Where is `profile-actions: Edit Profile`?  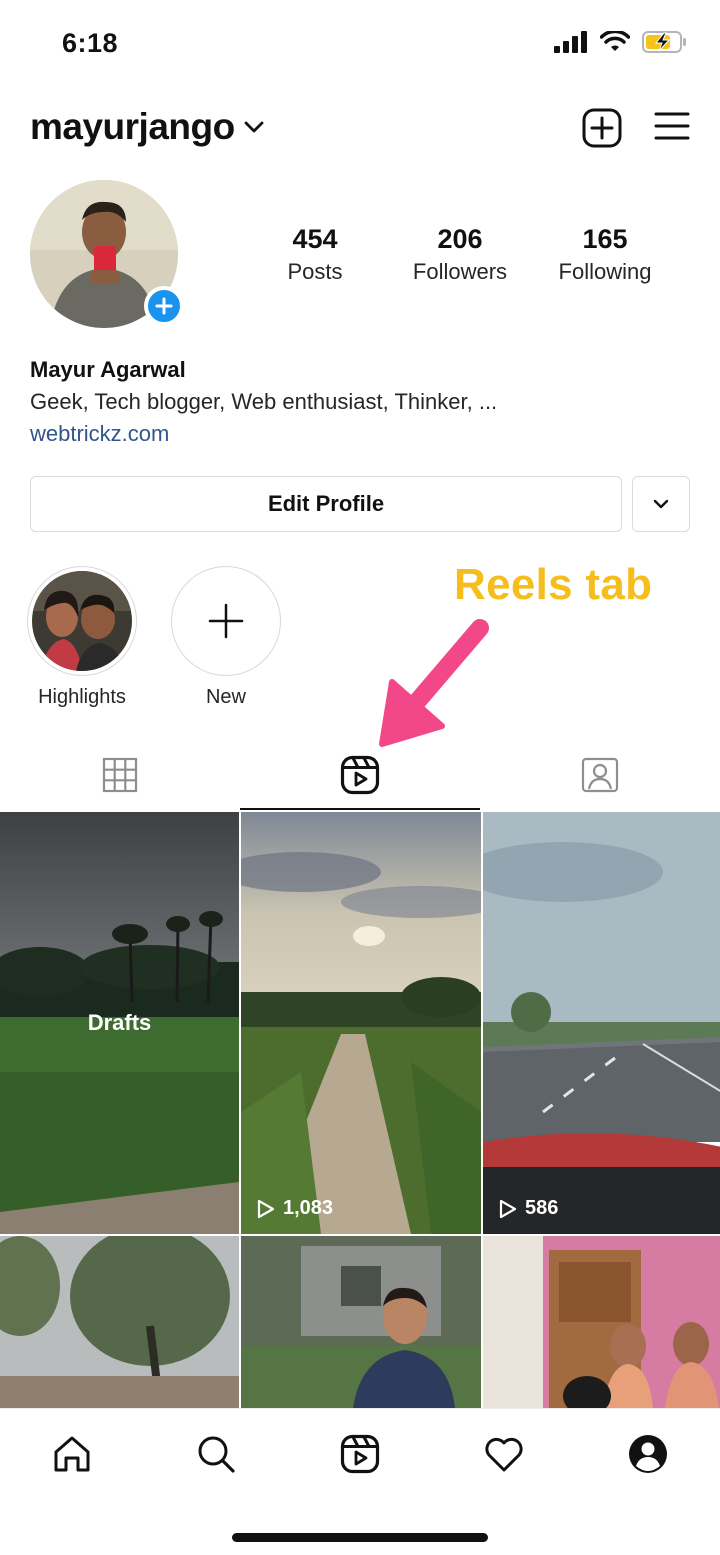
profile-actions: Edit Profile is located at coordinates (360, 504).